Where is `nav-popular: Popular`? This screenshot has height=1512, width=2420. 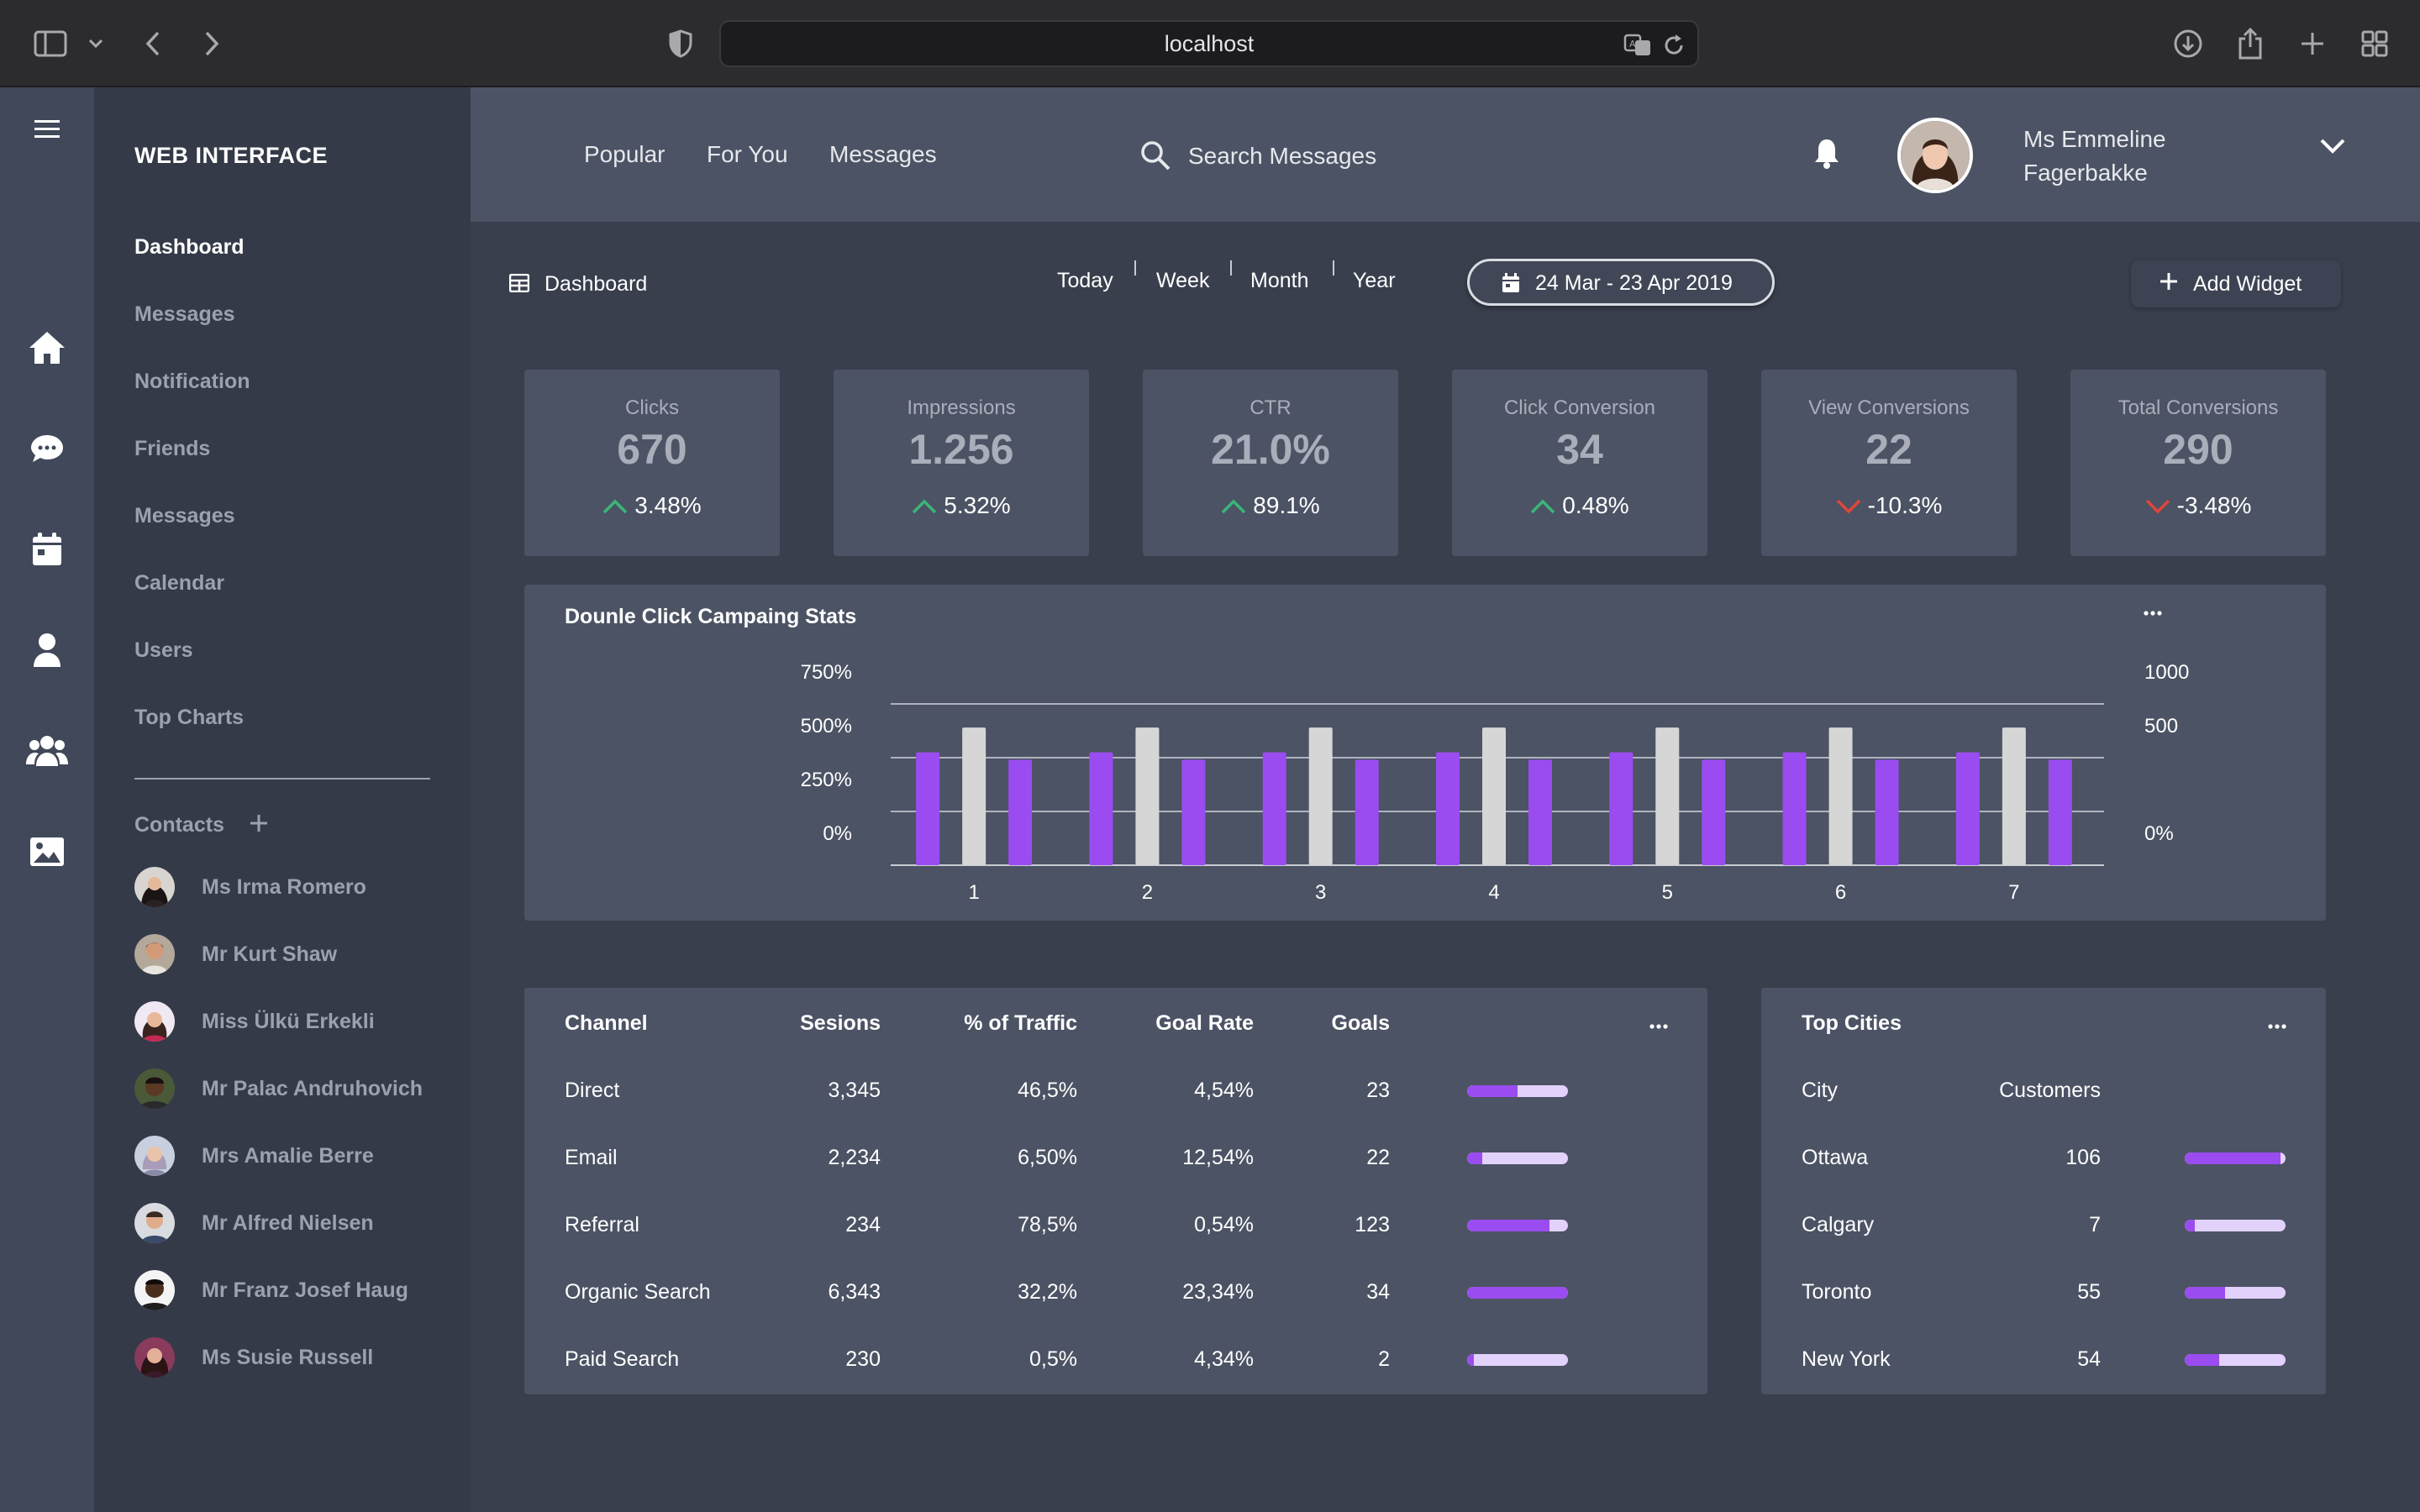
nav-popular: Popular is located at coordinates (625, 154).